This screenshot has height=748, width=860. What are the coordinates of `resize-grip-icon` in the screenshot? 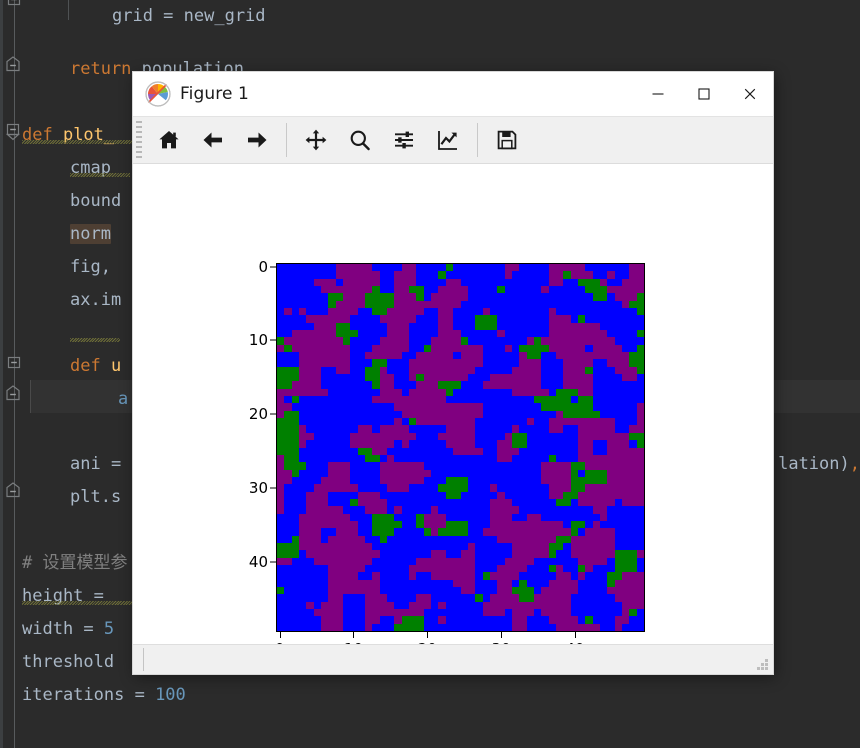 It's located at (762, 664).